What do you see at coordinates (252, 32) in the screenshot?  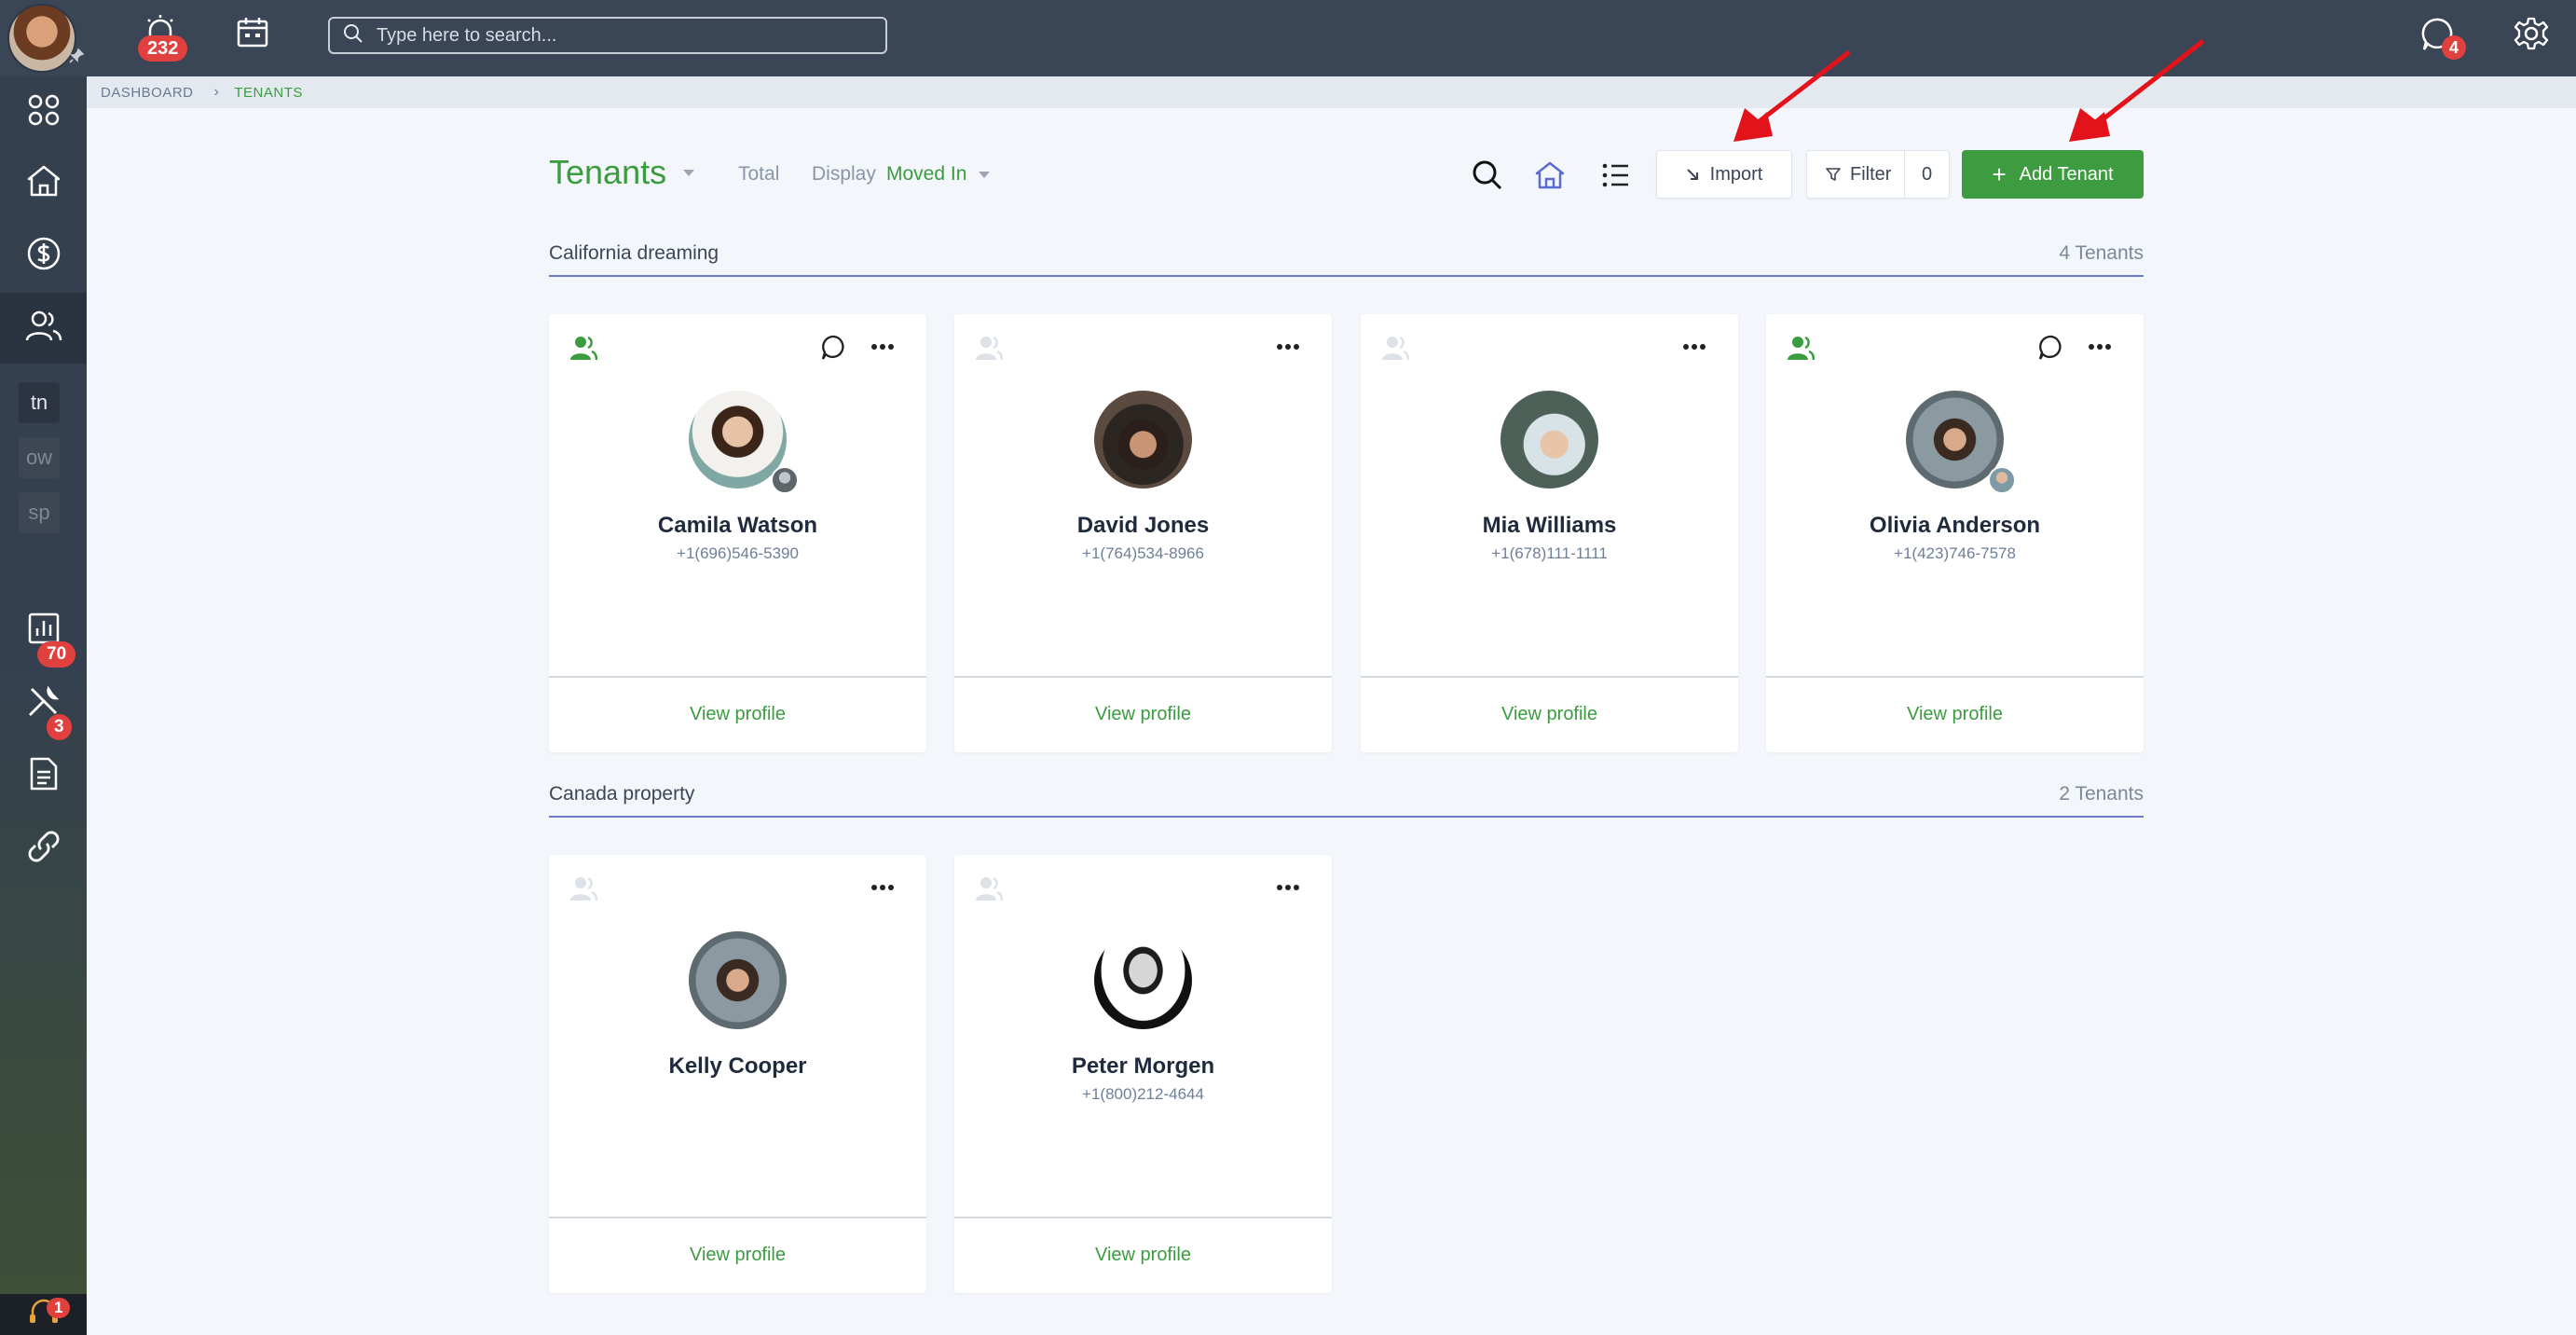 I see `calendar-icon` at bounding box center [252, 32].